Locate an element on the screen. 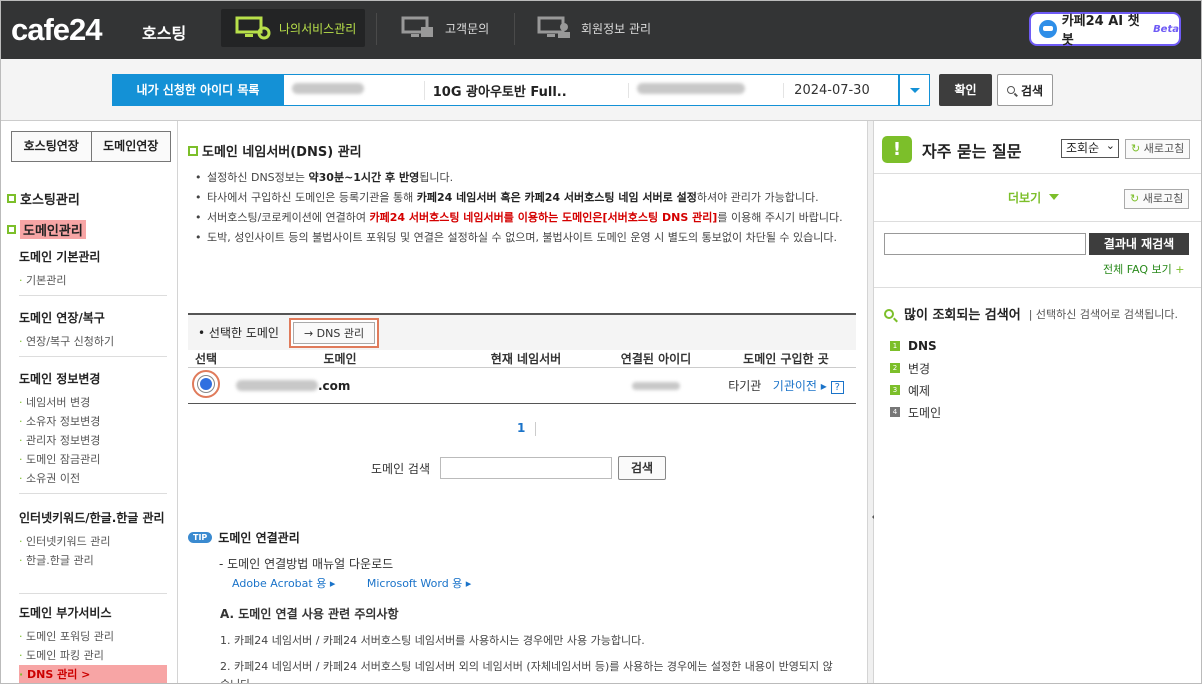 This screenshot has height=684, width=1202. cafe24-logo: cafe24 is located at coordinates (57, 30).